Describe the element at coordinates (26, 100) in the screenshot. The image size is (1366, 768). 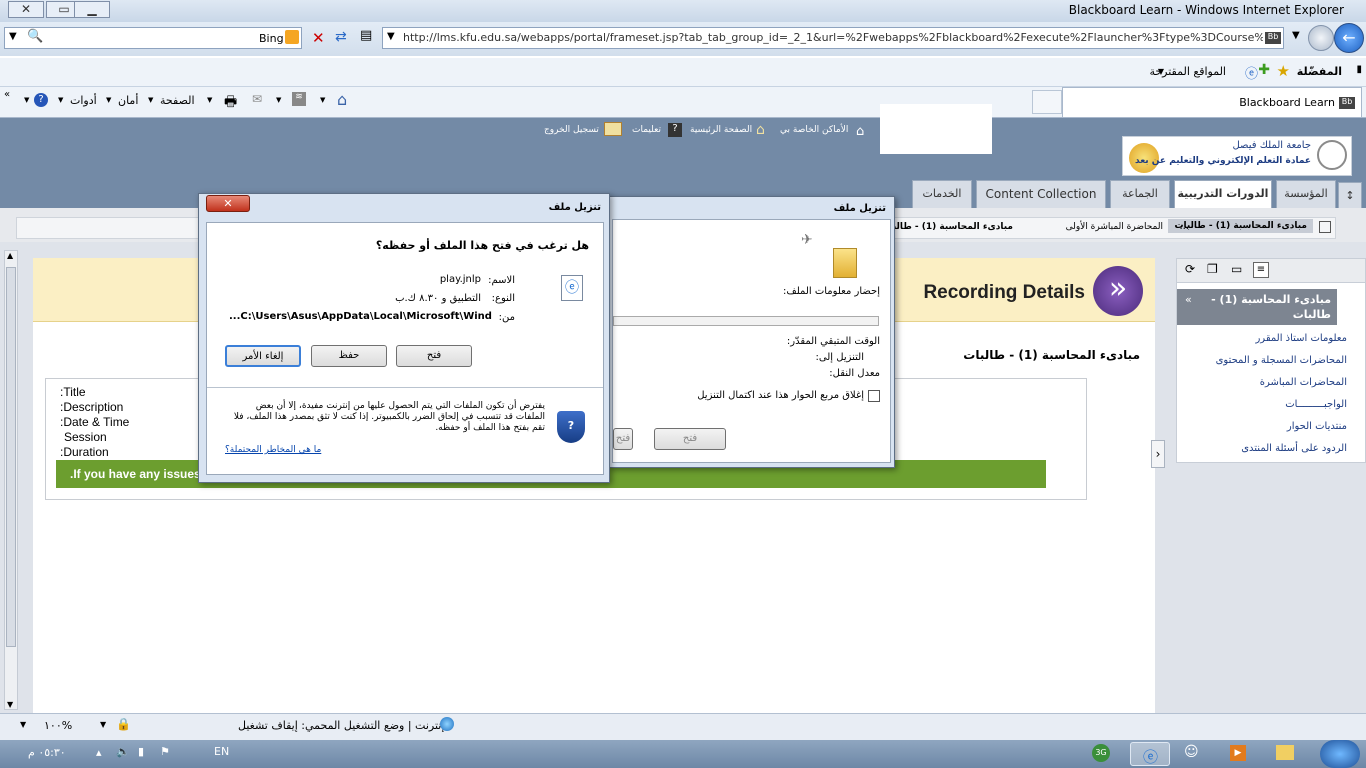
I see `help-dropdown-icon: ▼` at that location.